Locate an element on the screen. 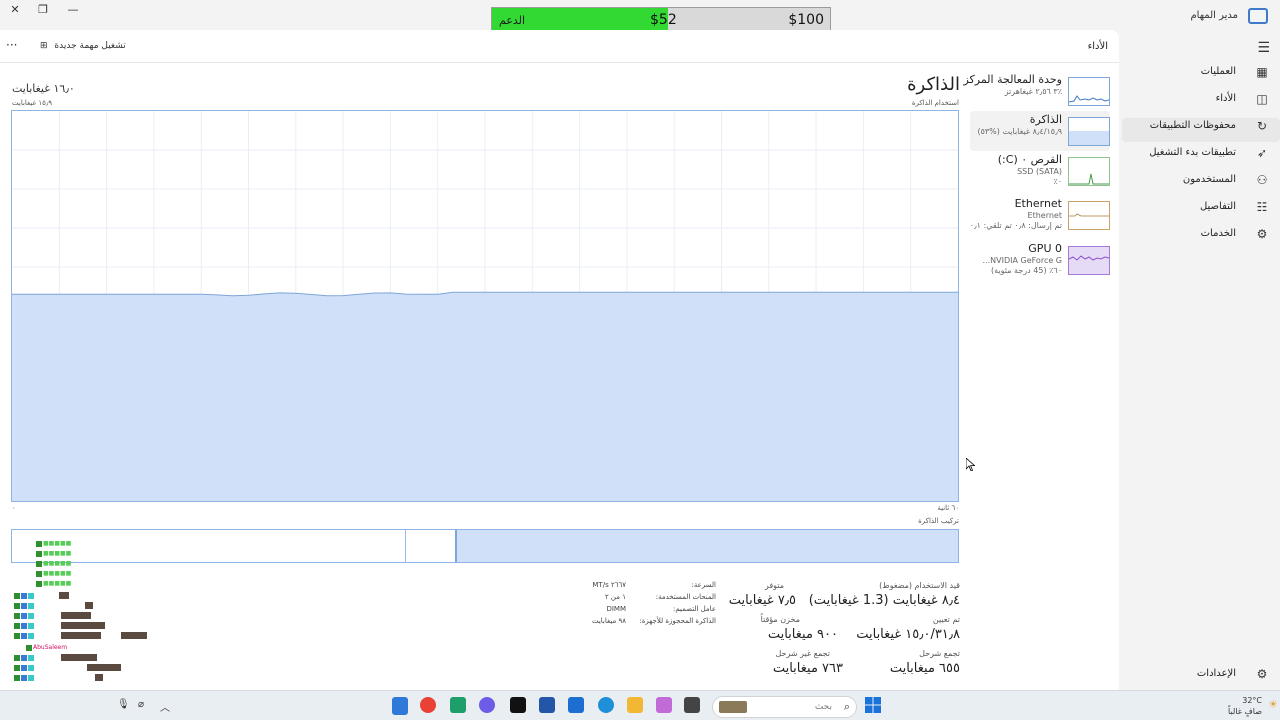  nav-item-services: ⚙ الخدمات is located at coordinates (1200, 235).